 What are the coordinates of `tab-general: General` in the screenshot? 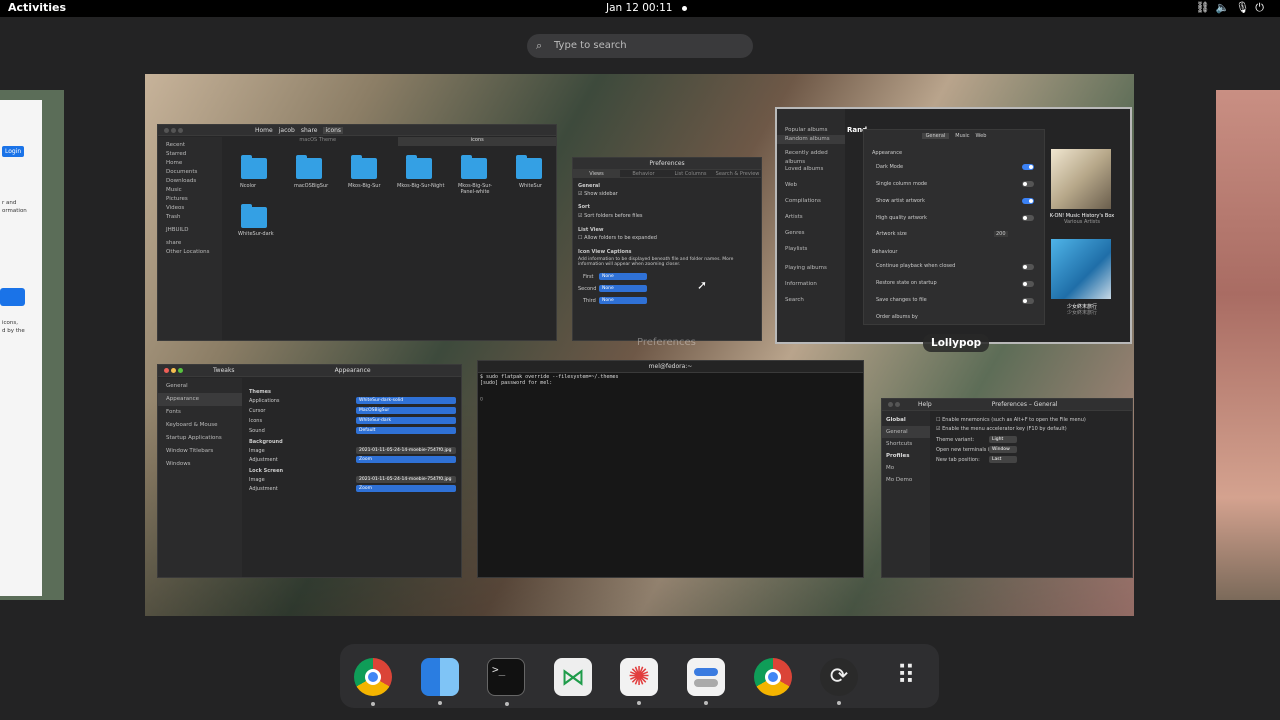 It's located at (935, 136).